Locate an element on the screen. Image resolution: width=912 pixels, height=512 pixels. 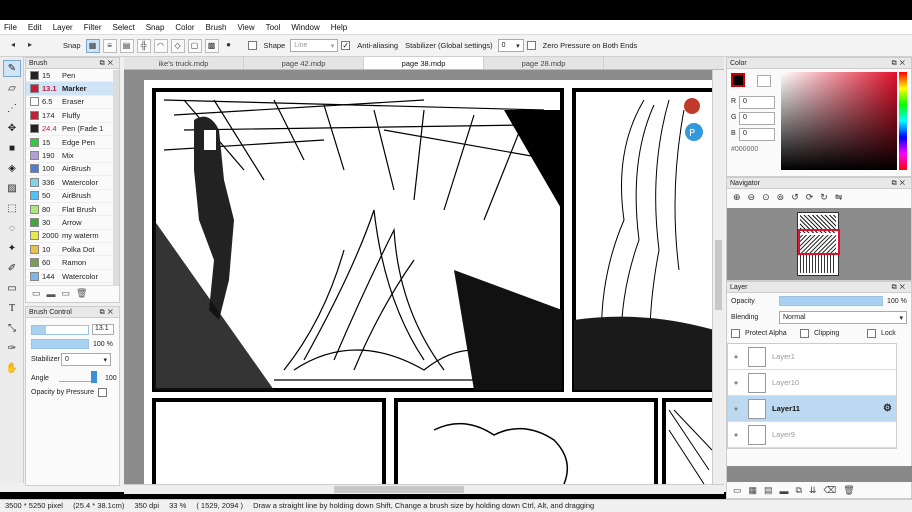
pen-tool-icon: ✎ is located at coordinates (12, 68).